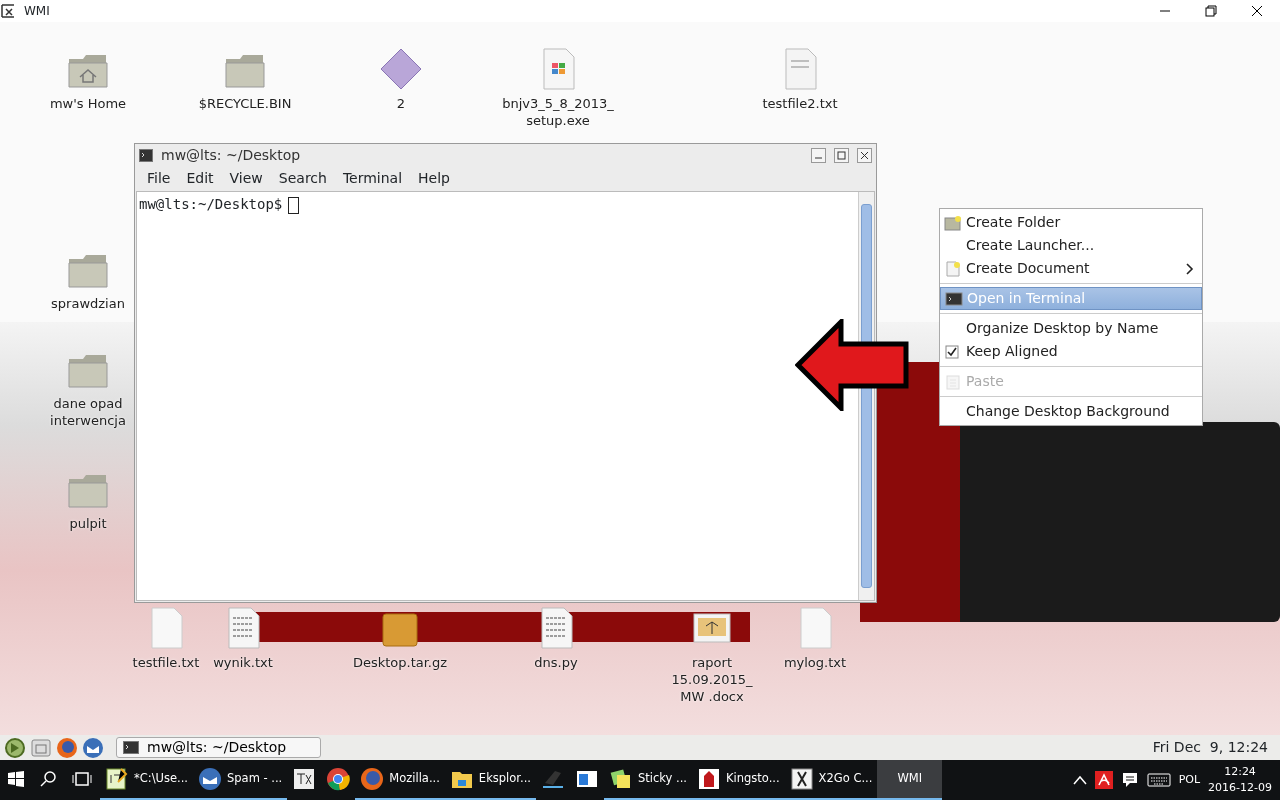 This screenshot has height=800, width=1280. What do you see at coordinates (712, 679) in the screenshot?
I see `icon-label: raport 15.09.2015_ MW .docx` at bounding box center [712, 679].